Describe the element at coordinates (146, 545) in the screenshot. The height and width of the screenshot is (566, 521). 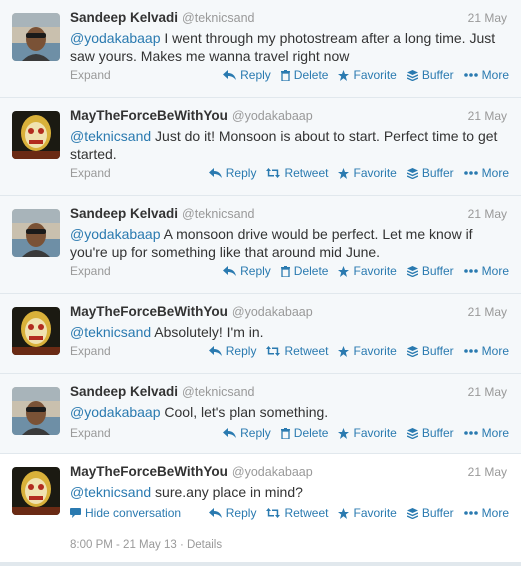
I see `tweet-details: 8:00 PM - 21 May 13 · Details` at that location.